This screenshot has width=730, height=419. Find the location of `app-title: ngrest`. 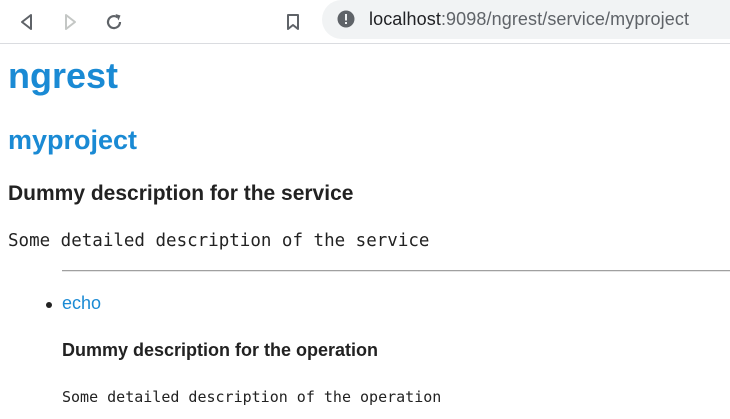

app-title: ngrest is located at coordinates (63, 75).